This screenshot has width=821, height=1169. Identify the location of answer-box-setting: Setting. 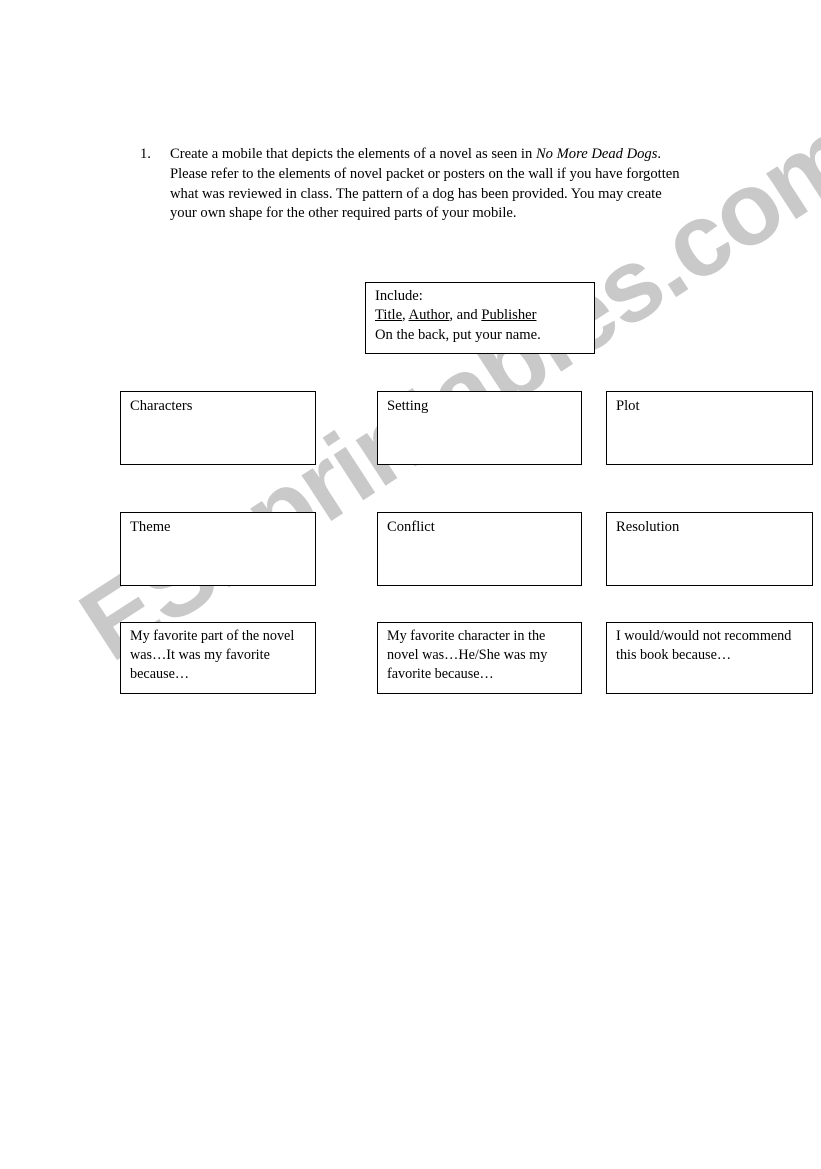
(479, 428).